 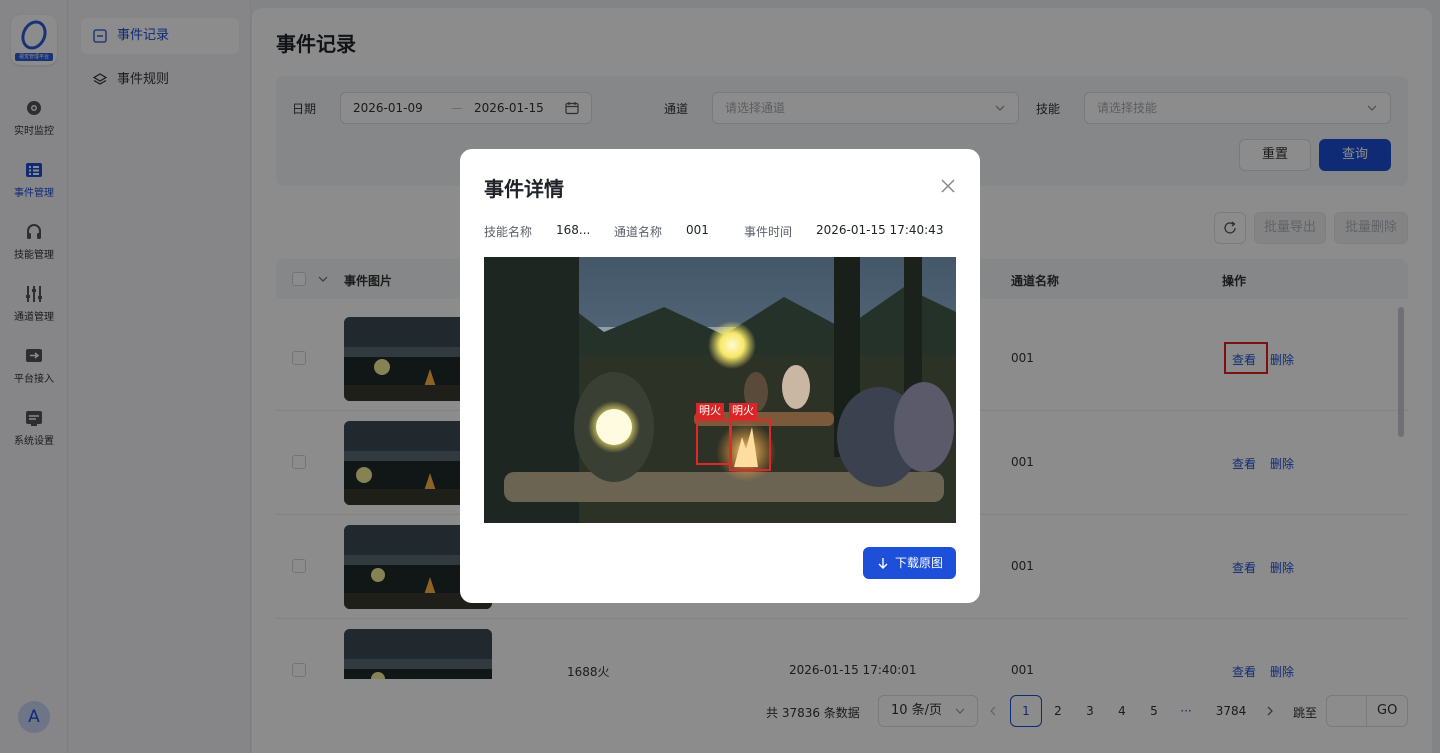 I want to click on close-icon, so click(x=948, y=186).